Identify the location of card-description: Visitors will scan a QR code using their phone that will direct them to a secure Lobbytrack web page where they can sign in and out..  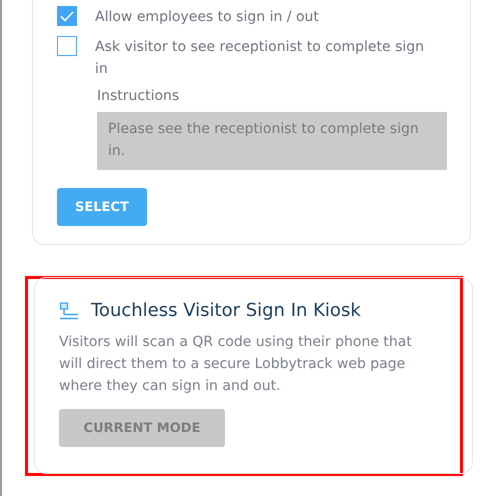
(236, 364).